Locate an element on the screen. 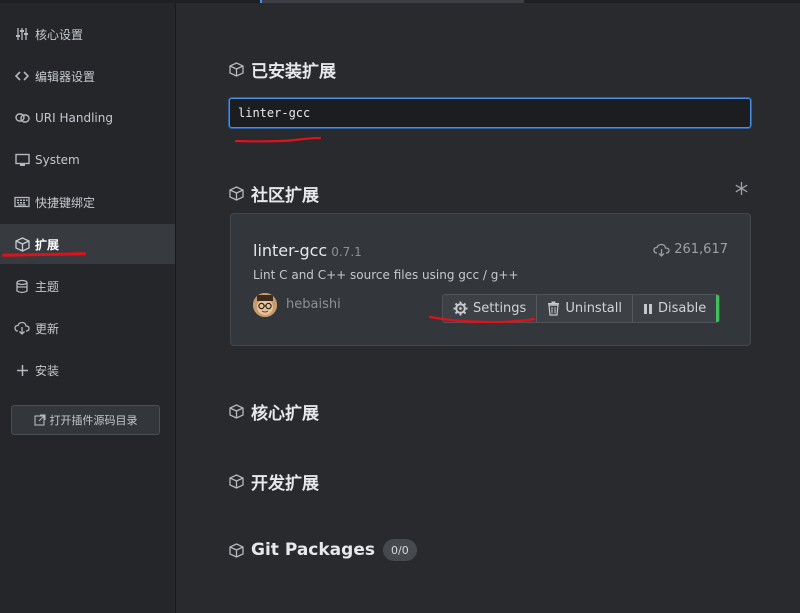 This screenshot has height=613, width=800. monitor-icon is located at coordinates (22, 160).